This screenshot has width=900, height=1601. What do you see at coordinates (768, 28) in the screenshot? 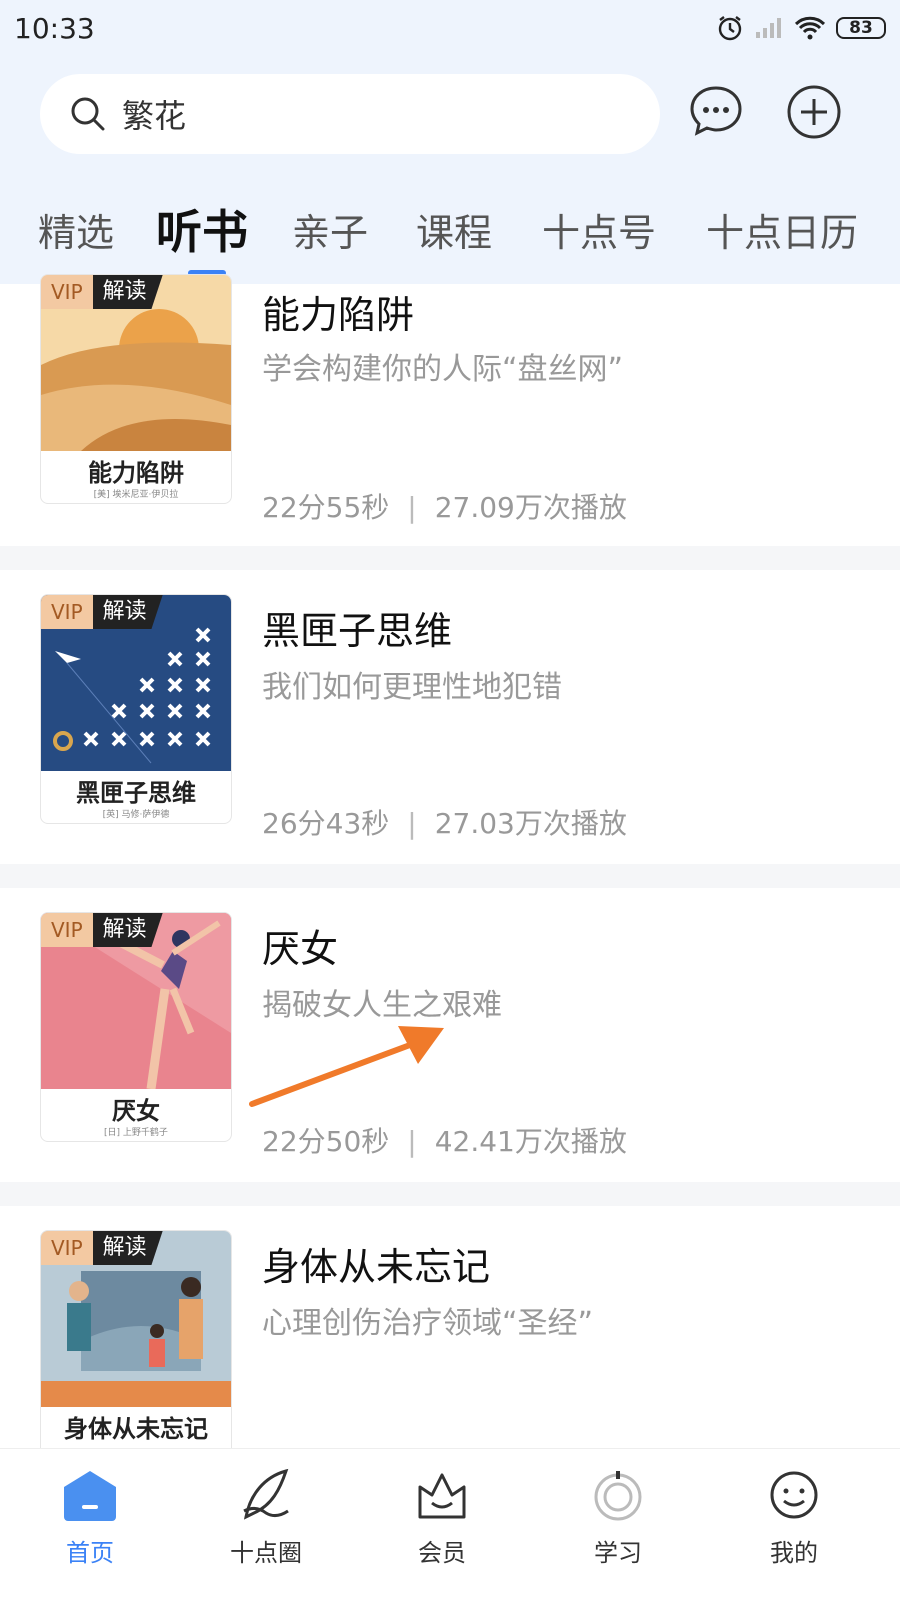
I see `signal-icon` at bounding box center [768, 28].